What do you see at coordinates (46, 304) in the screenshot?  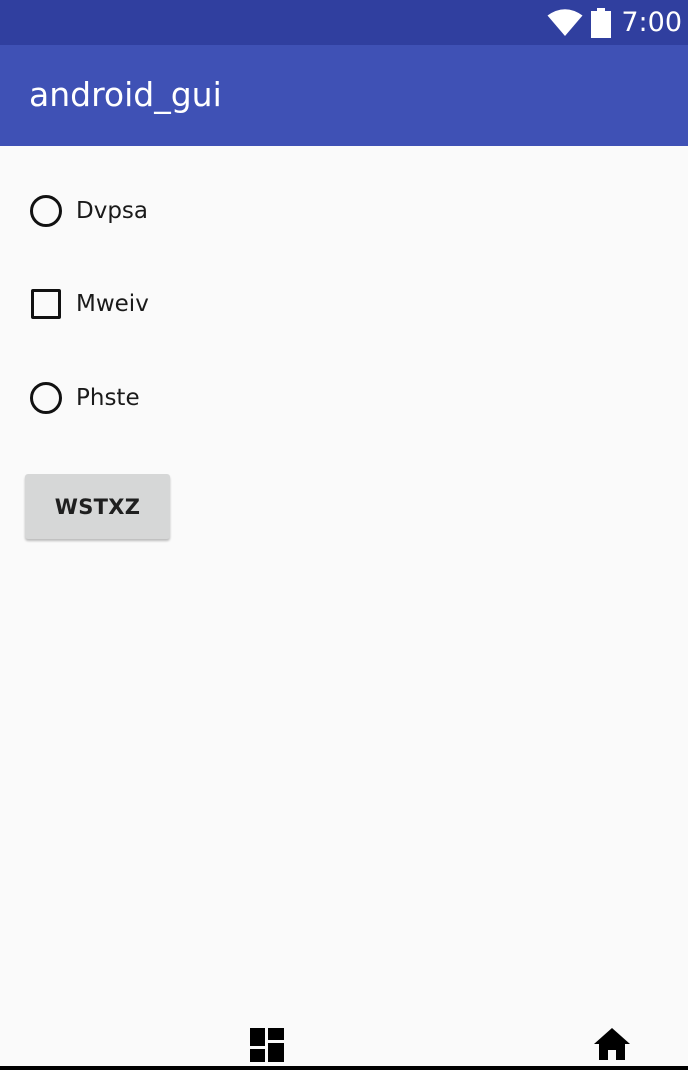 I see `checkbox-icon` at bounding box center [46, 304].